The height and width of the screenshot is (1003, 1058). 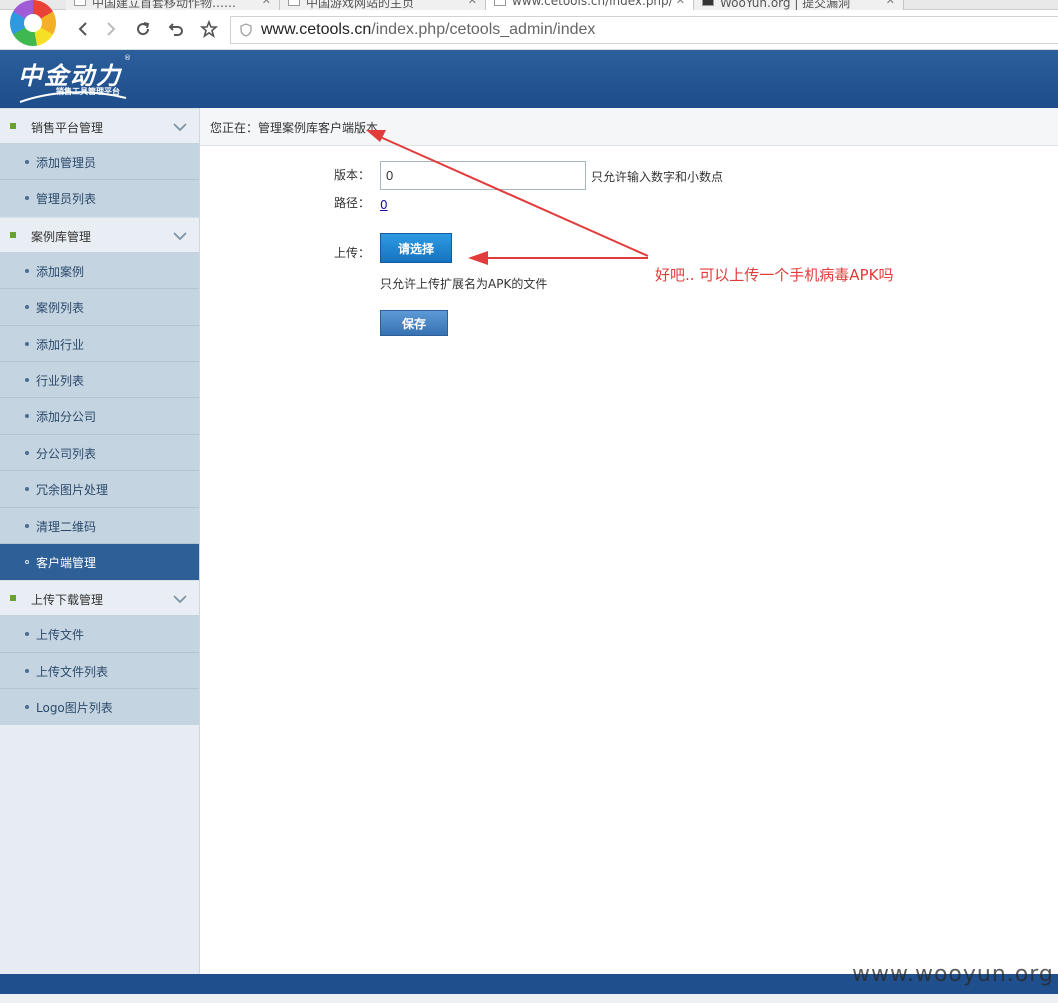 What do you see at coordinates (99, 234) in the screenshot?
I see `sidebar-group-case-library: 案例库管理` at bounding box center [99, 234].